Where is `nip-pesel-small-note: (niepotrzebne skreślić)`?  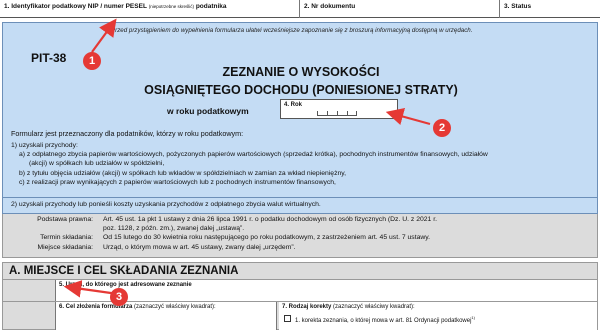
nip-pesel-small-note: (niepotrzebne skreślić) is located at coordinates (171, 6).